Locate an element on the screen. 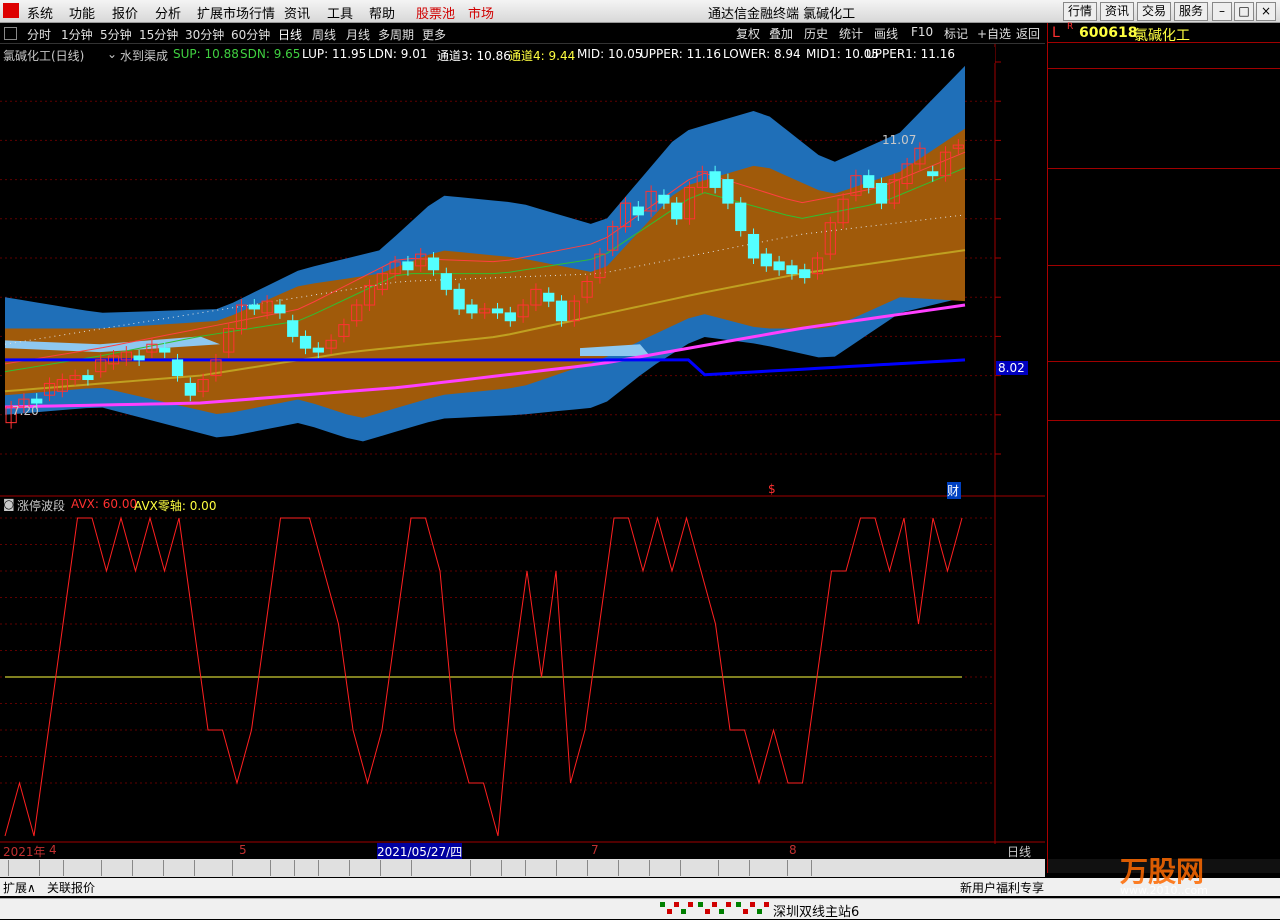 The image size is (1280, 920). ind-ch4: 通道4: 9.44 is located at coordinates (542, 56).